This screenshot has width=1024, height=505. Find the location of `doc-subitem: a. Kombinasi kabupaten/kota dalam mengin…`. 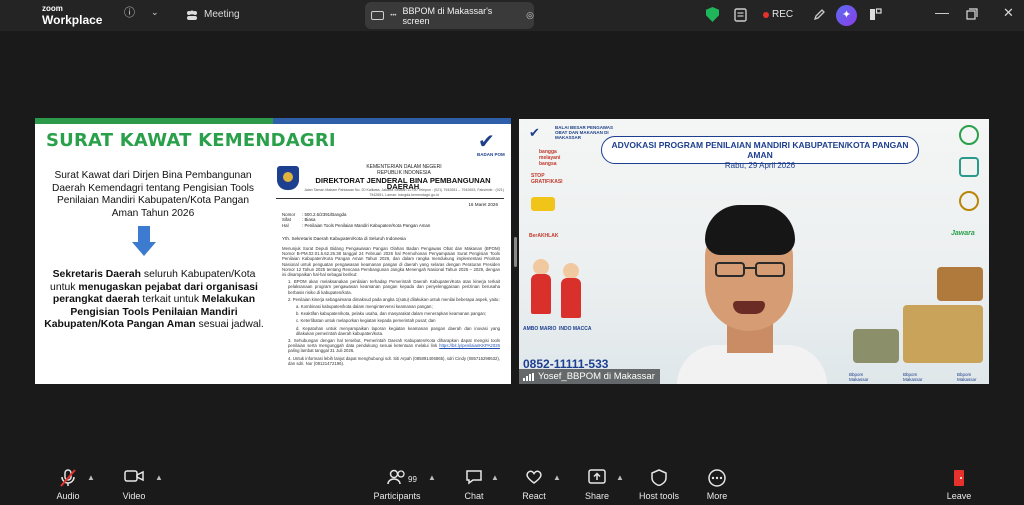

doc-subitem: a. Kombinasi kabupaten/kota dalam mengin… is located at coordinates (364, 307).